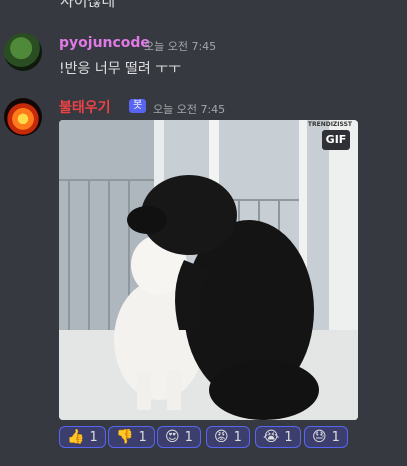 The width and height of the screenshot is (407, 466). I want to click on sweat-face-icon: 😓, so click(319, 437).